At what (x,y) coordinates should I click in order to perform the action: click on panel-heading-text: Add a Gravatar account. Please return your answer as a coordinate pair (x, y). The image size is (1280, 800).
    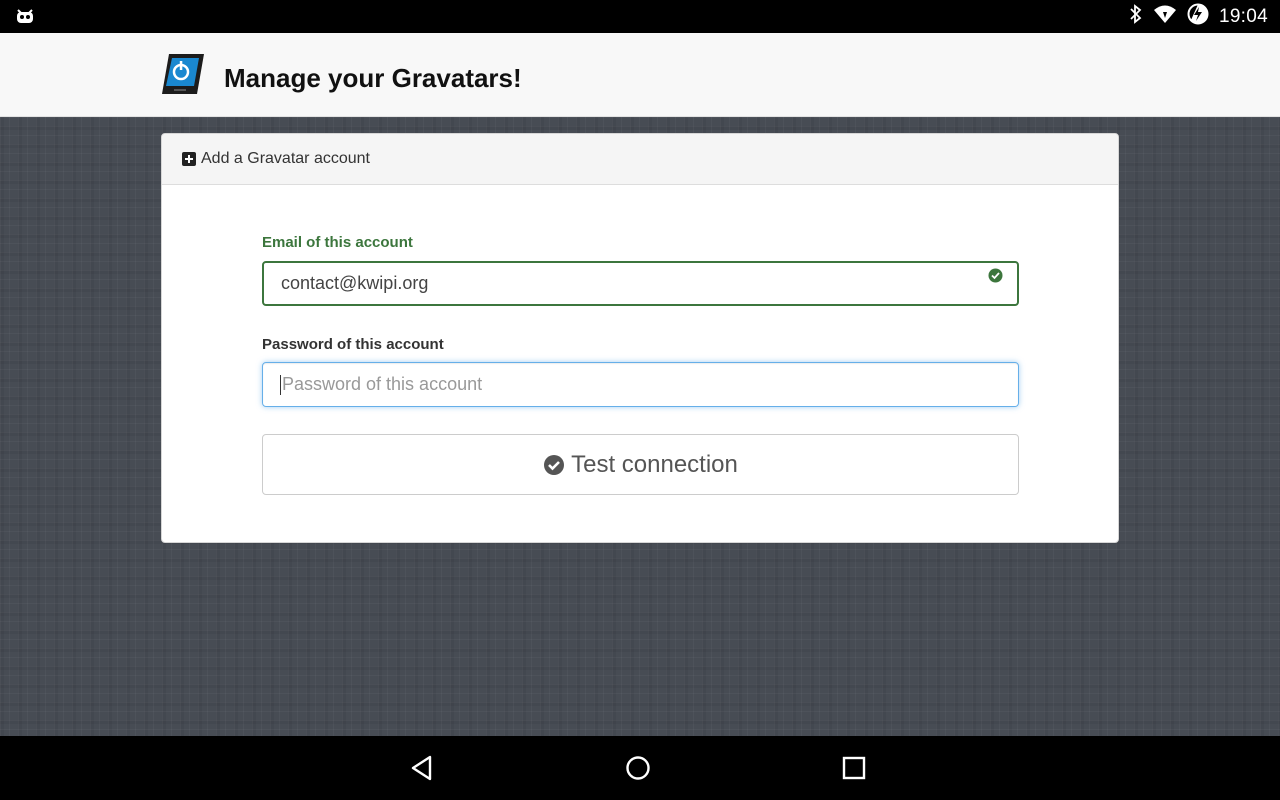
    Looking at the image, I should click on (285, 158).